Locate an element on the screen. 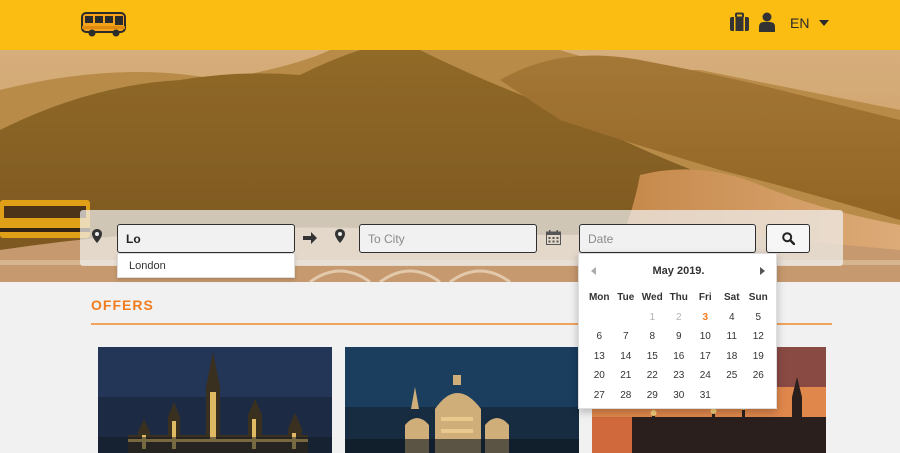 Image resolution: width=900 pixels, height=453 pixels. arrow-right-icon is located at coordinates (310, 238).